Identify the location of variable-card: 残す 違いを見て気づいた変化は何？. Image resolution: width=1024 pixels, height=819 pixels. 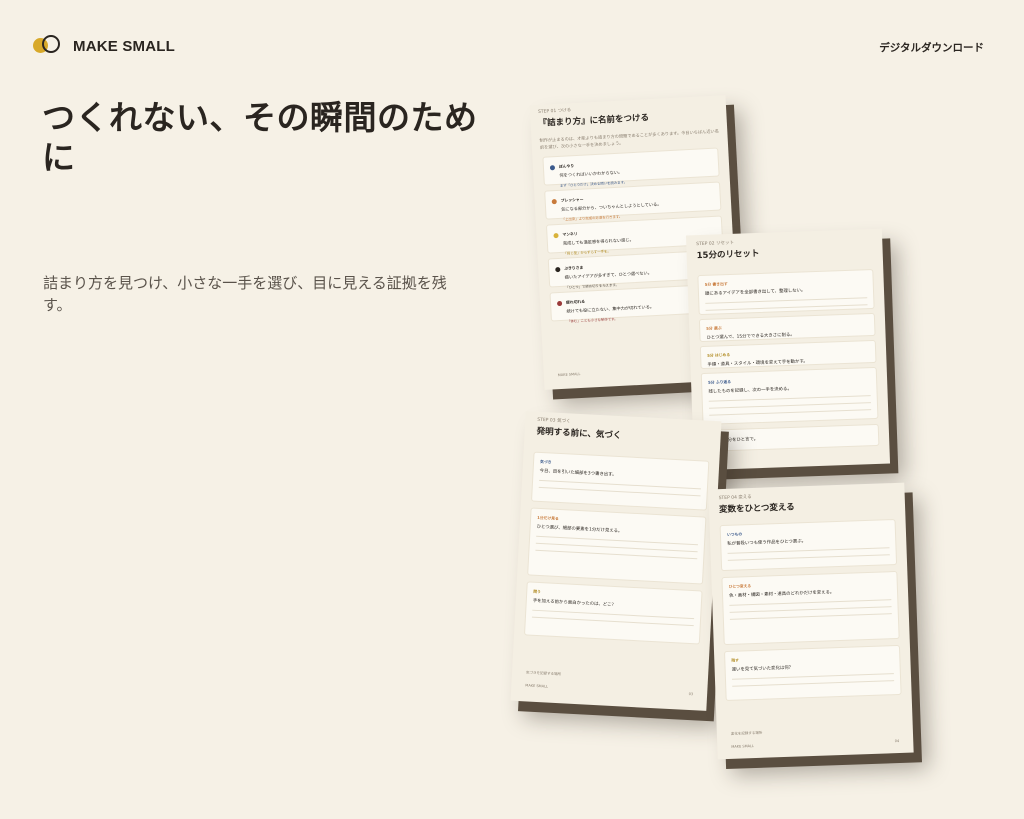
(812, 673).